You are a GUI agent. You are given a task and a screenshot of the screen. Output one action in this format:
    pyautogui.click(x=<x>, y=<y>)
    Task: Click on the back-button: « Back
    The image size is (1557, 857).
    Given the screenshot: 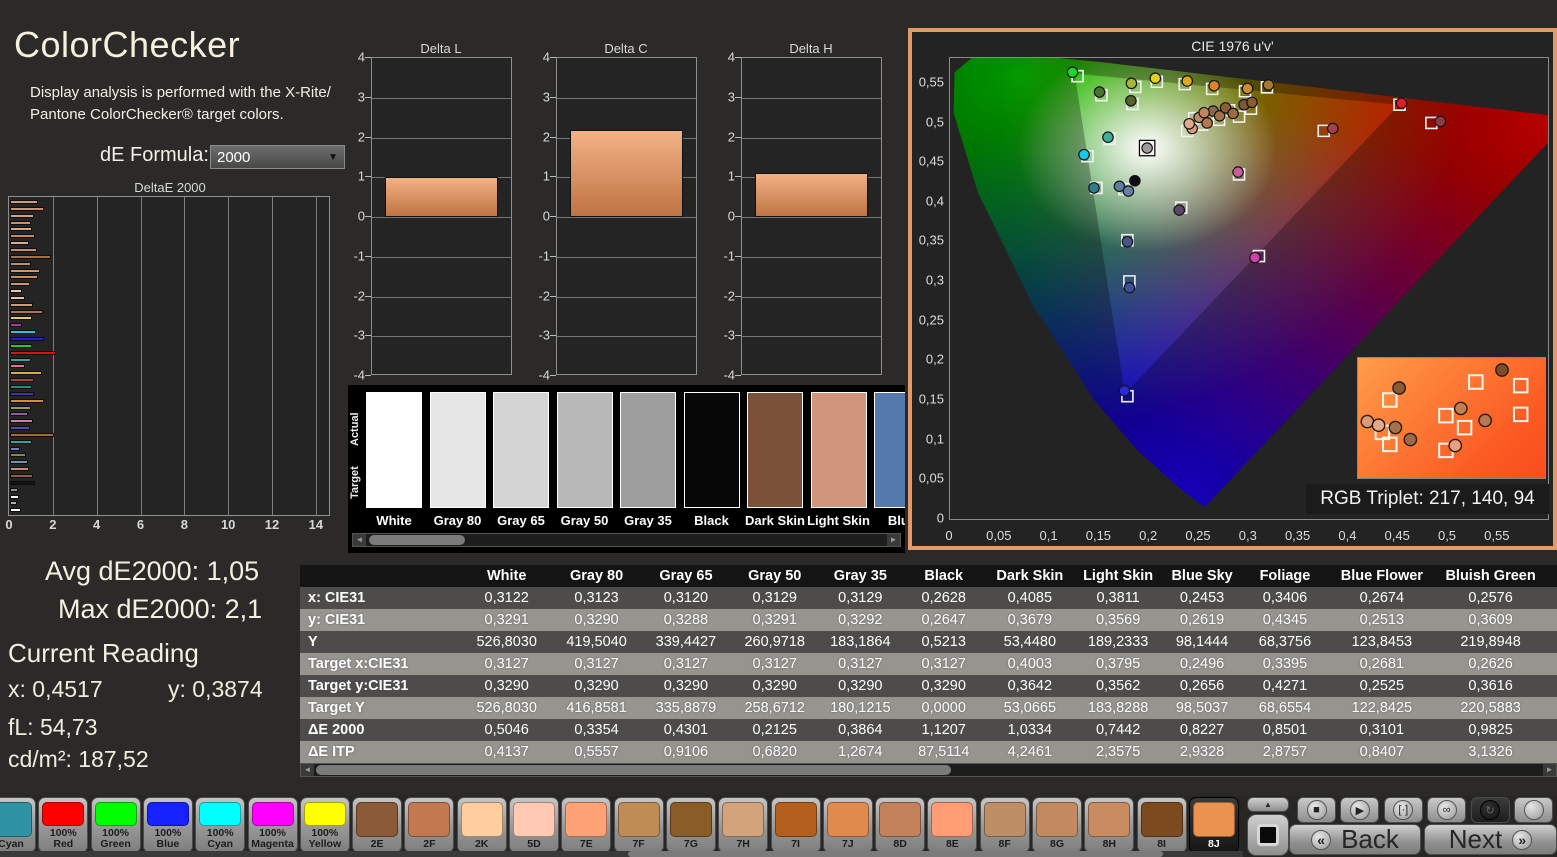 What is the action you would take?
    pyautogui.click(x=1355, y=839)
    